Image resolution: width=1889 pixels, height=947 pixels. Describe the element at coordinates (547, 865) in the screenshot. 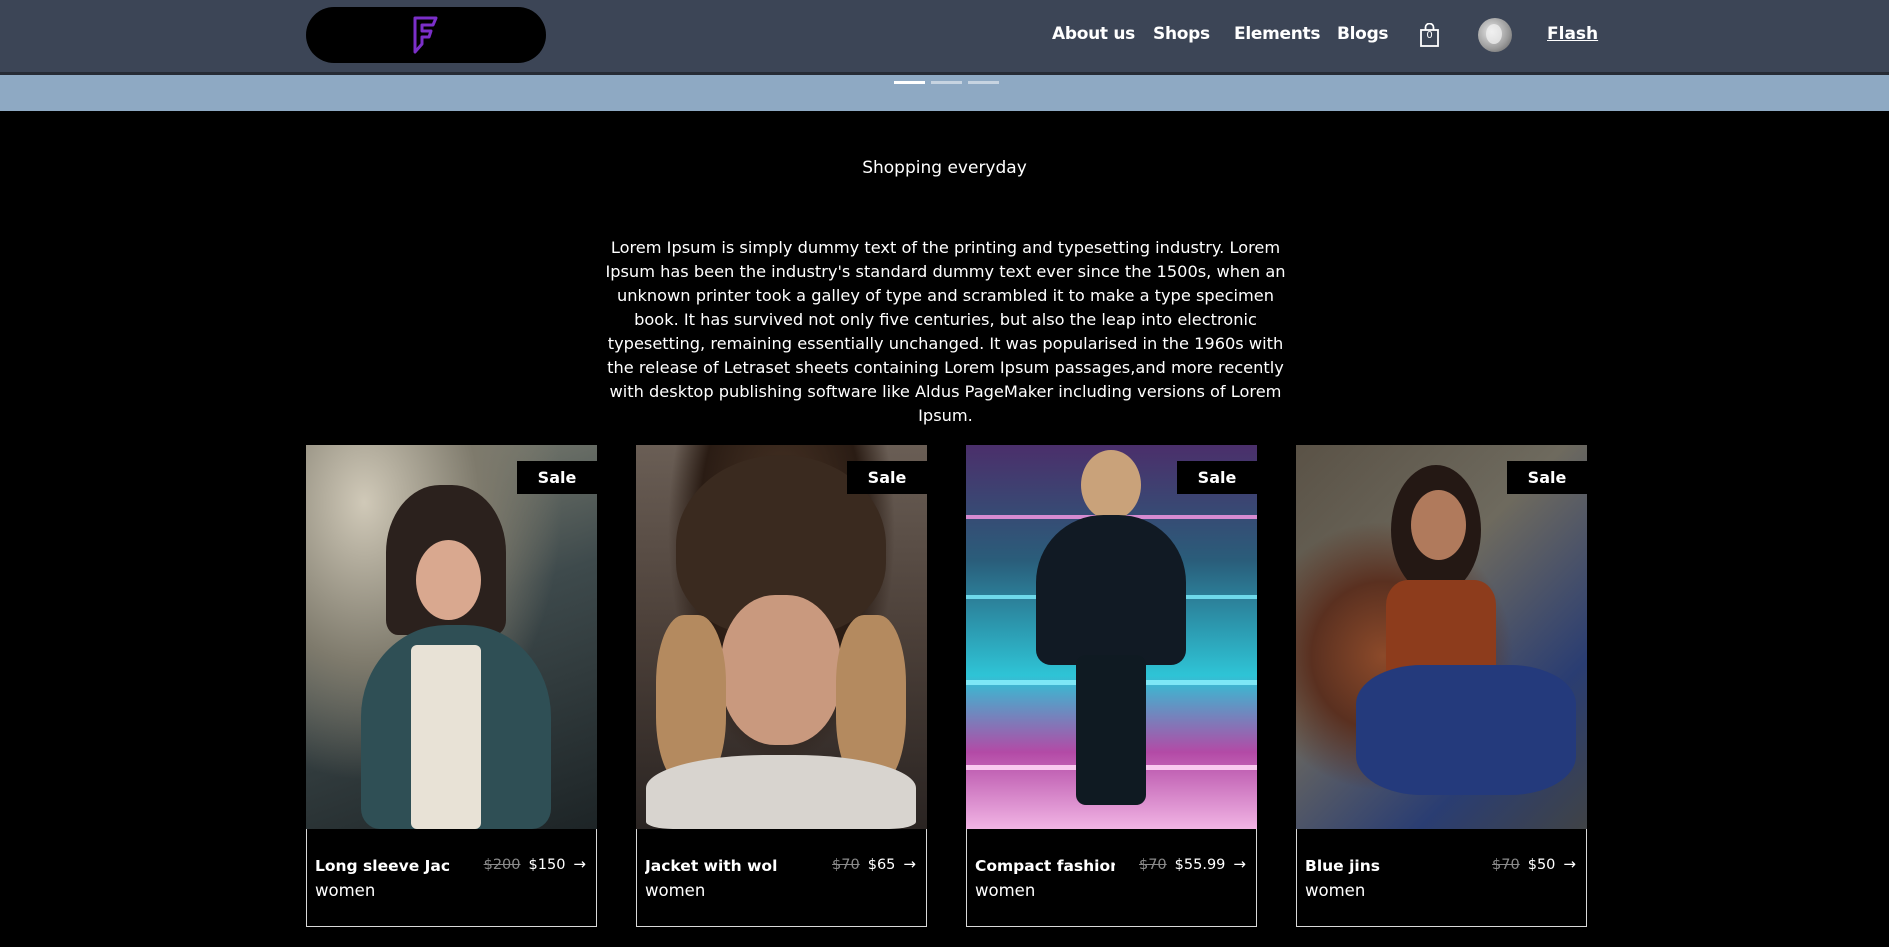

I see `product-price: $150` at that location.